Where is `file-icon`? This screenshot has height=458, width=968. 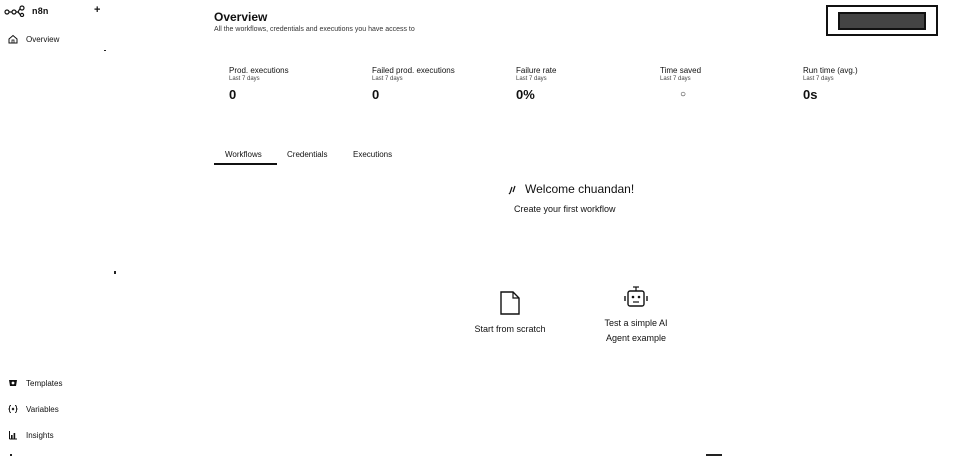 file-icon is located at coordinates (510, 303).